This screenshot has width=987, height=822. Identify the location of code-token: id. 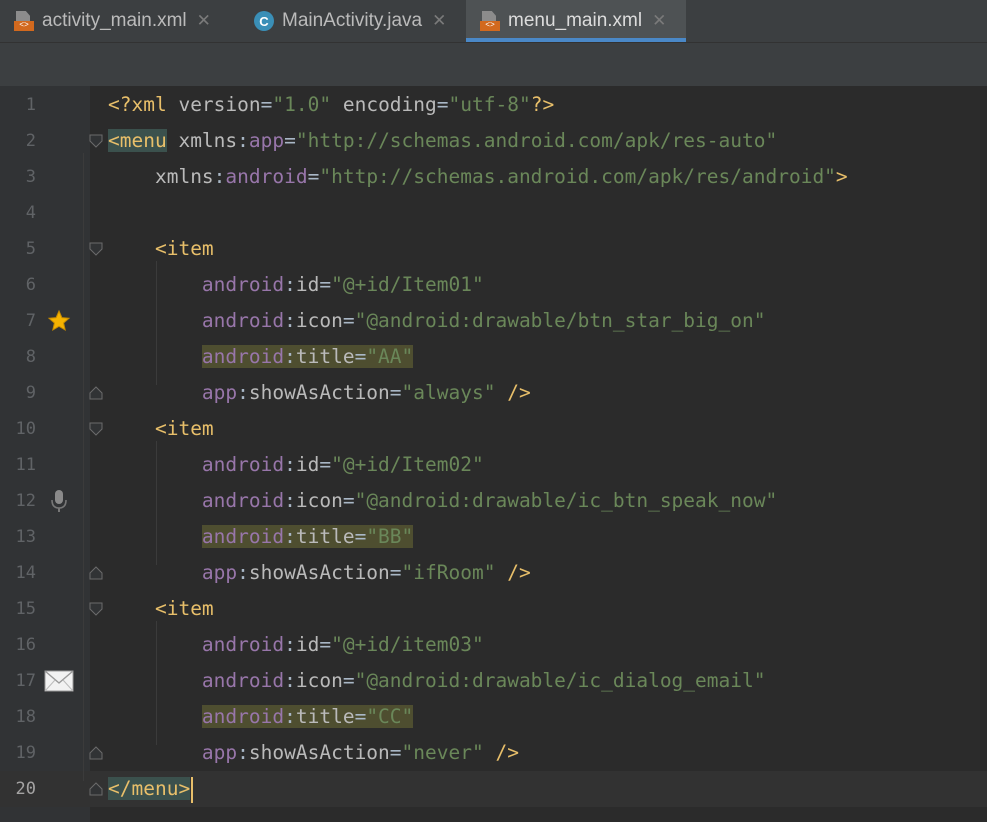
(307, 644).